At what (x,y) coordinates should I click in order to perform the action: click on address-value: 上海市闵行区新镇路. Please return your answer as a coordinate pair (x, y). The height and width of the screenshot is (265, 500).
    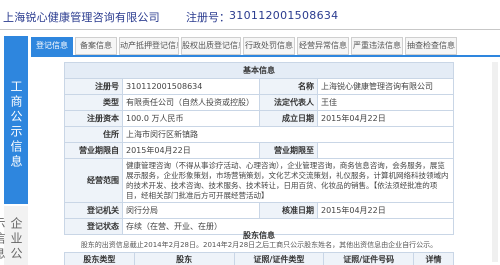
    Looking at the image, I should click on (288, 134).